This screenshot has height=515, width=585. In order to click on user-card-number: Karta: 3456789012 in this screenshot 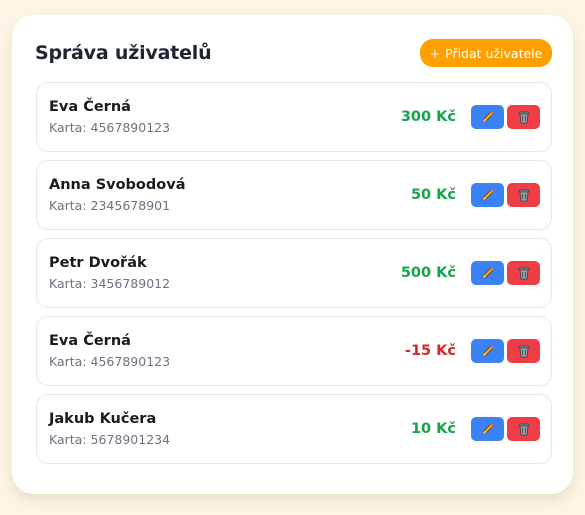, I will do `click(110, 283)`.